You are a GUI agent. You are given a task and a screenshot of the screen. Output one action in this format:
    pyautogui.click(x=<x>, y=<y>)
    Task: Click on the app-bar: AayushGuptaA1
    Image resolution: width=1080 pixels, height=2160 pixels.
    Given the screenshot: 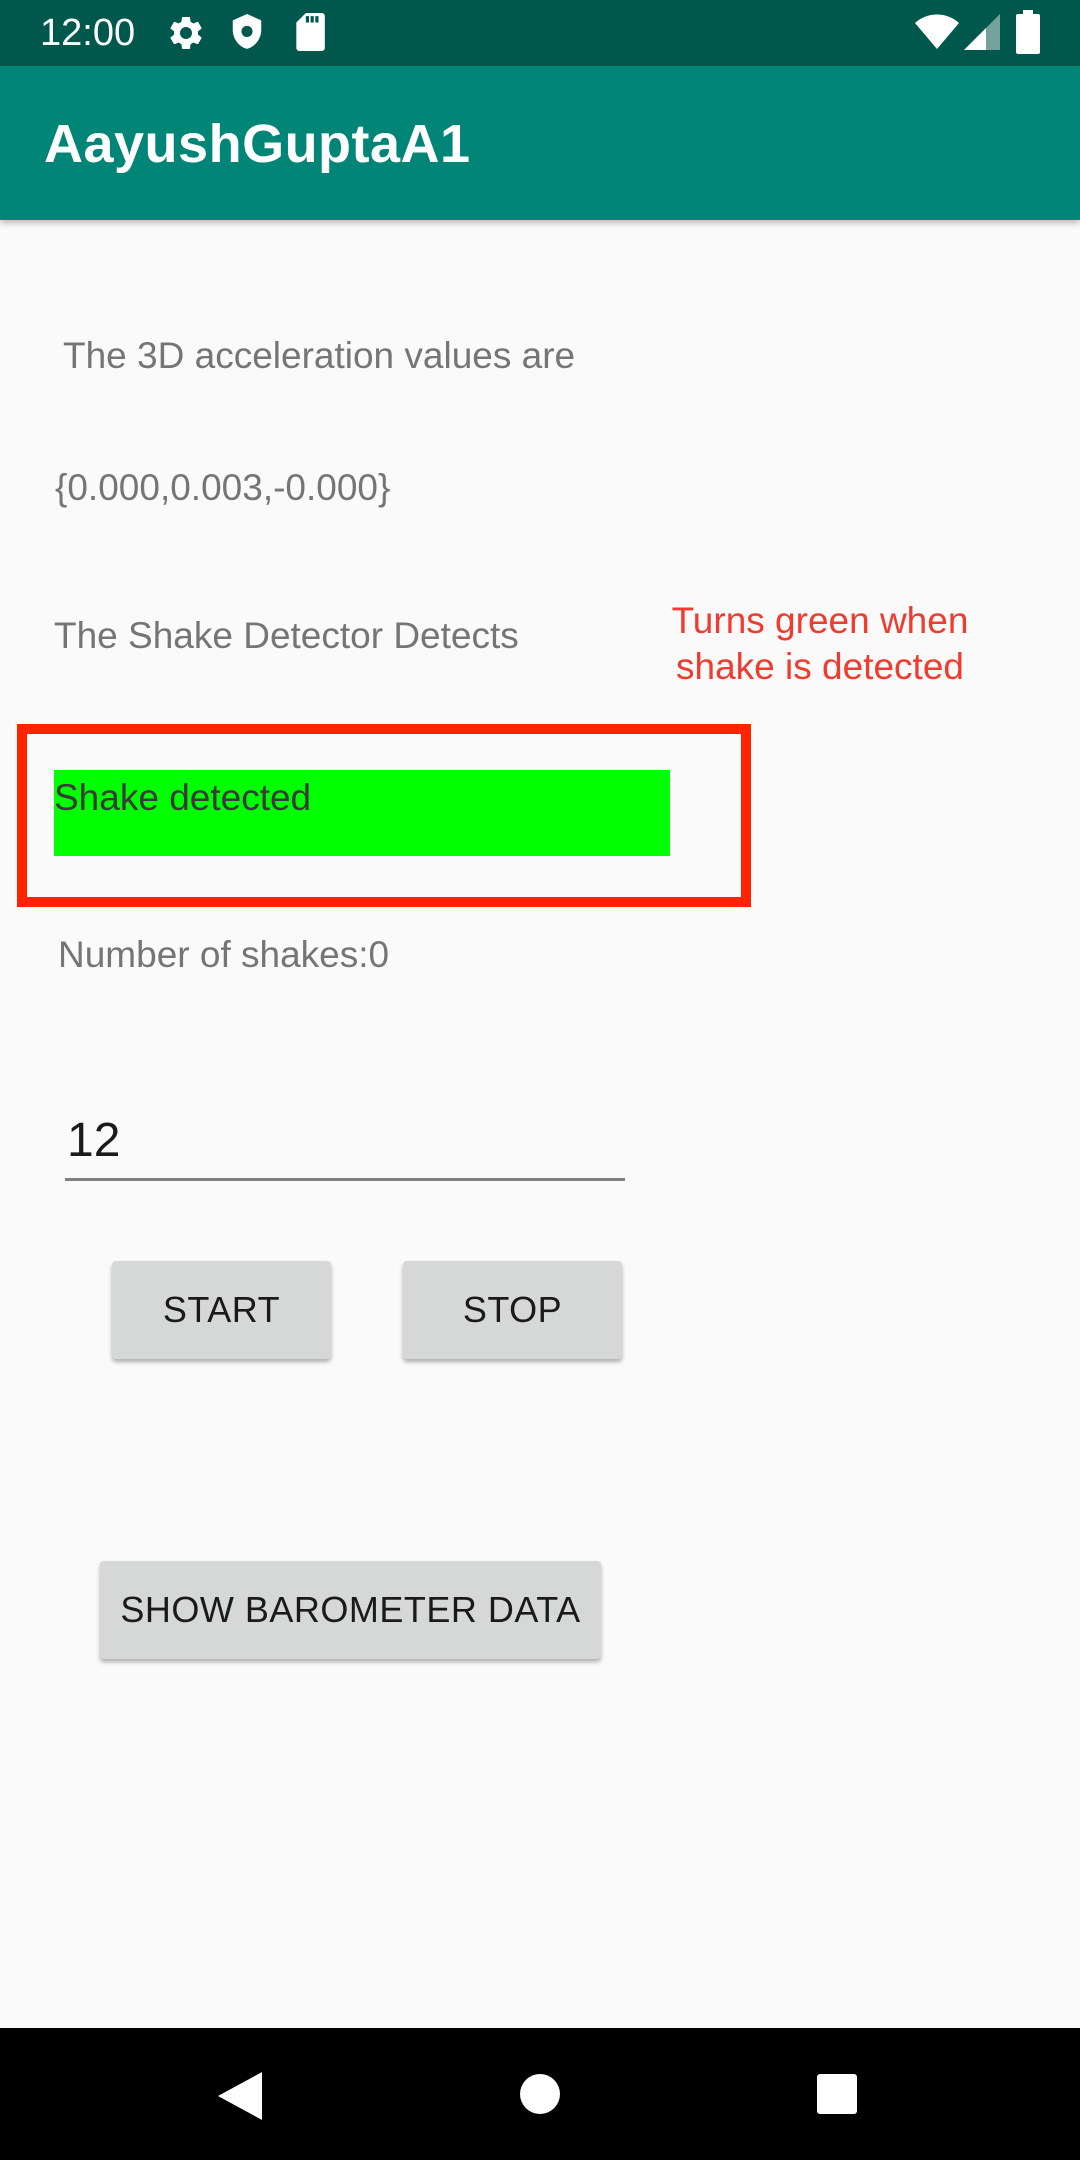 What is the action you would take?
    pyautogui.click(x=540, y=143)
    